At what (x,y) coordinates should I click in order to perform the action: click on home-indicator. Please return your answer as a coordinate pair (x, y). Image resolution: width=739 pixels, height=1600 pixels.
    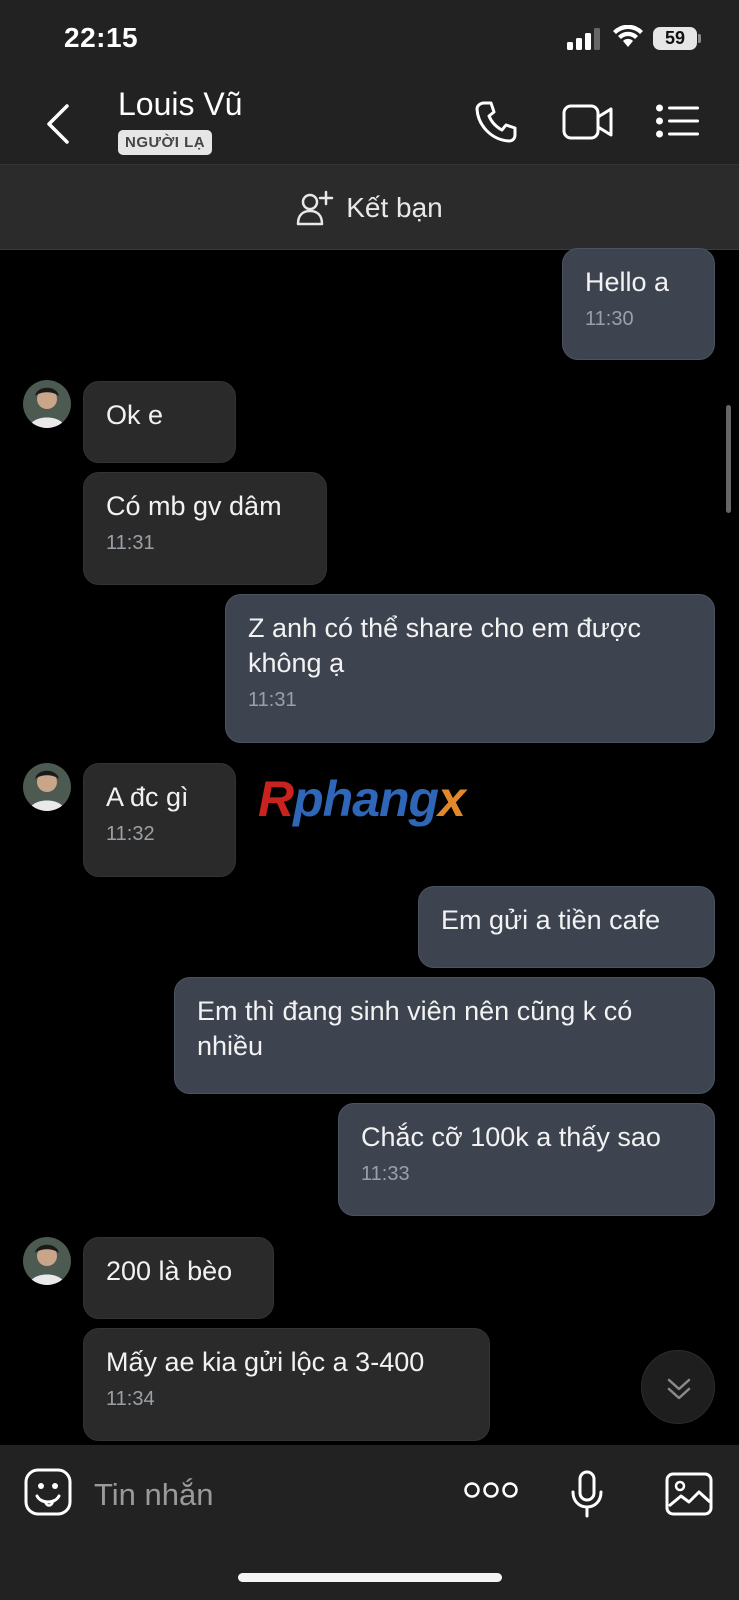
    Looking at the image, I should click on (370, 1577).